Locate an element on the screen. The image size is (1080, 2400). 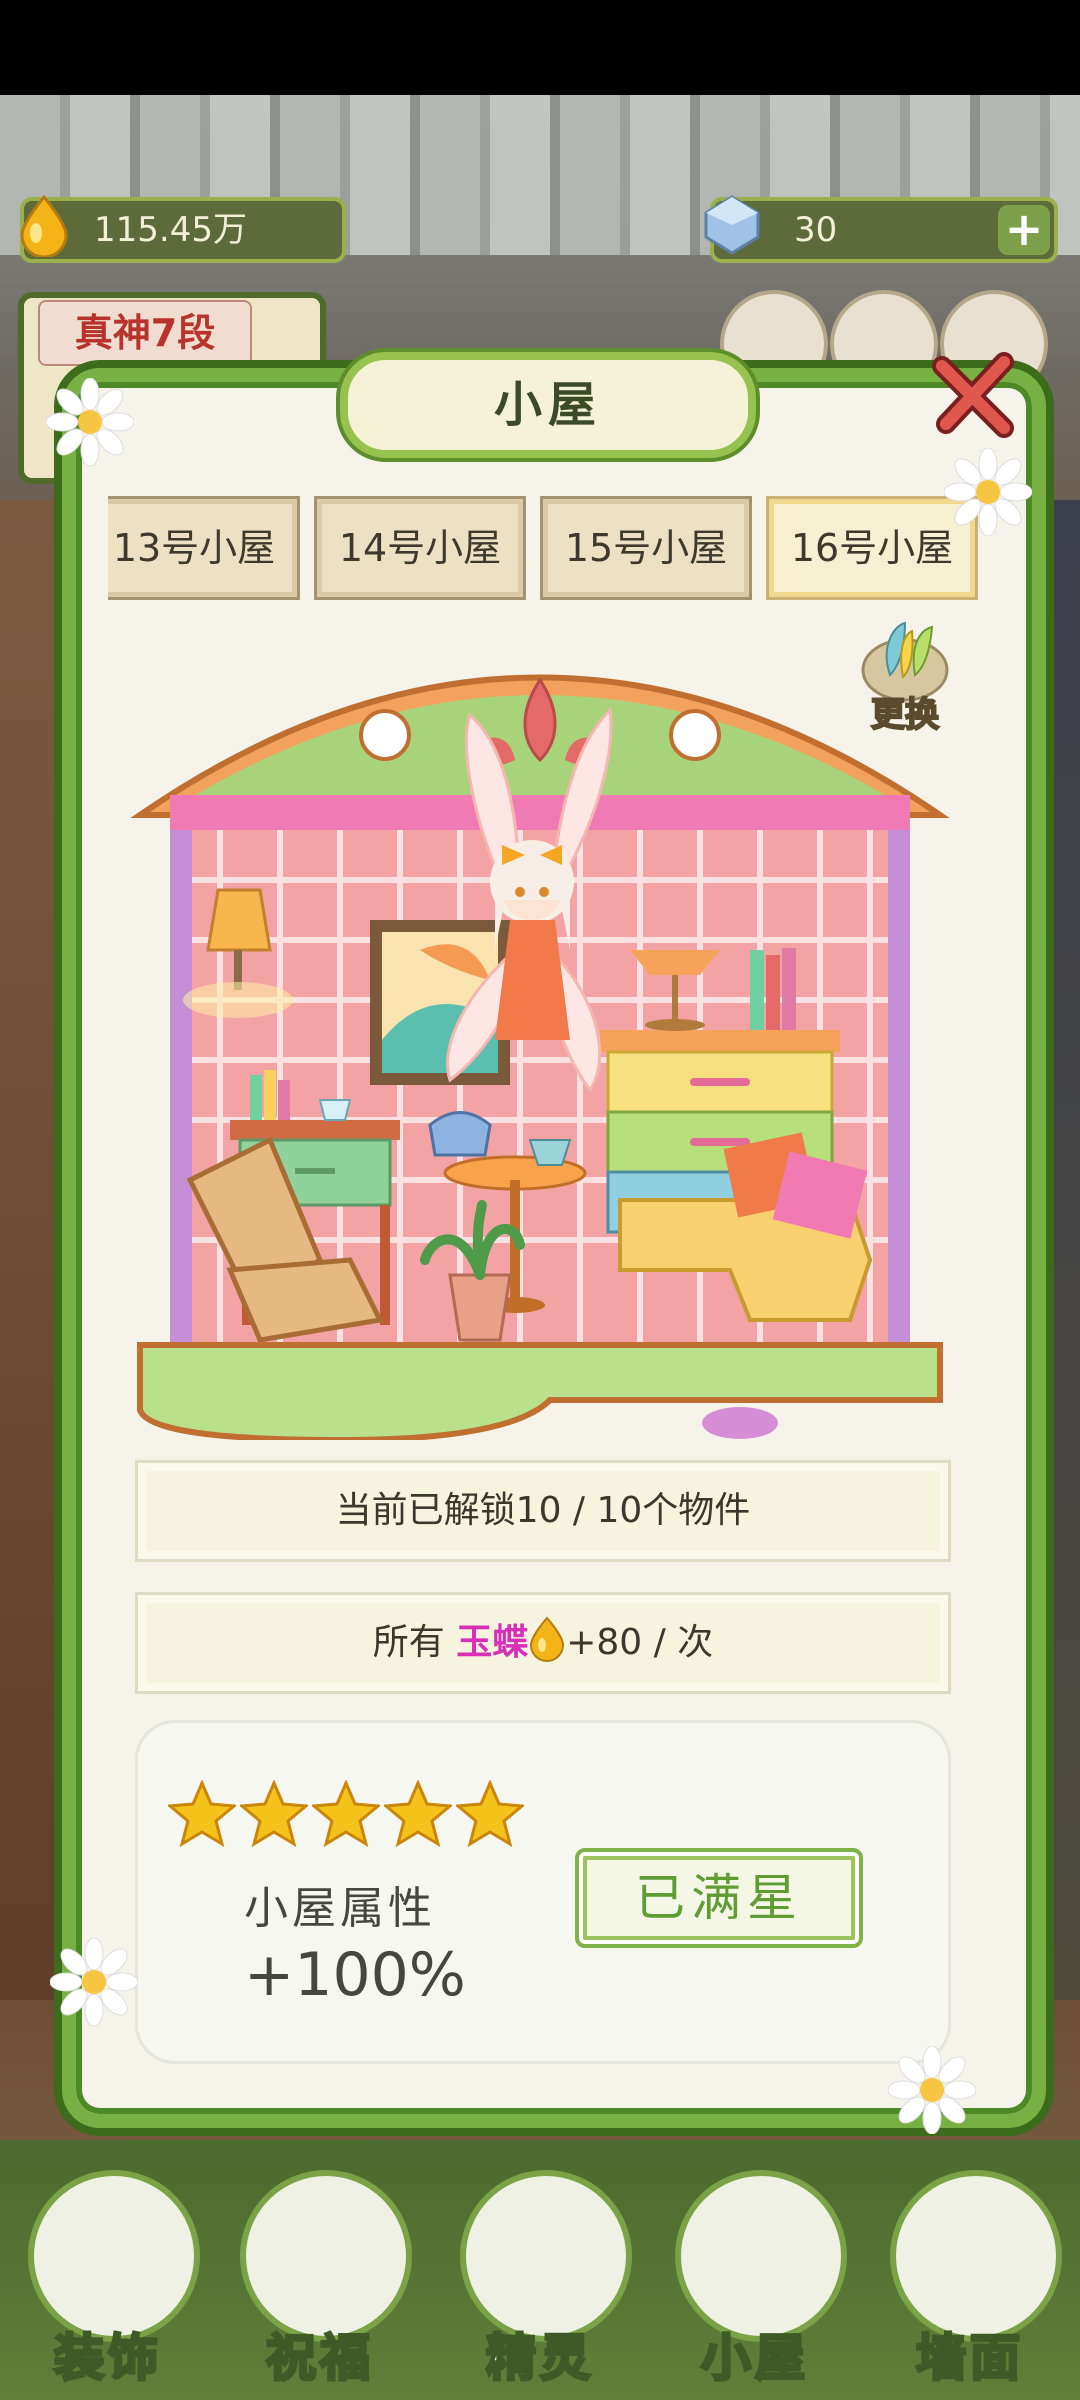
tab-house-13: 13号小屋 is located at coordinates (204, 548).